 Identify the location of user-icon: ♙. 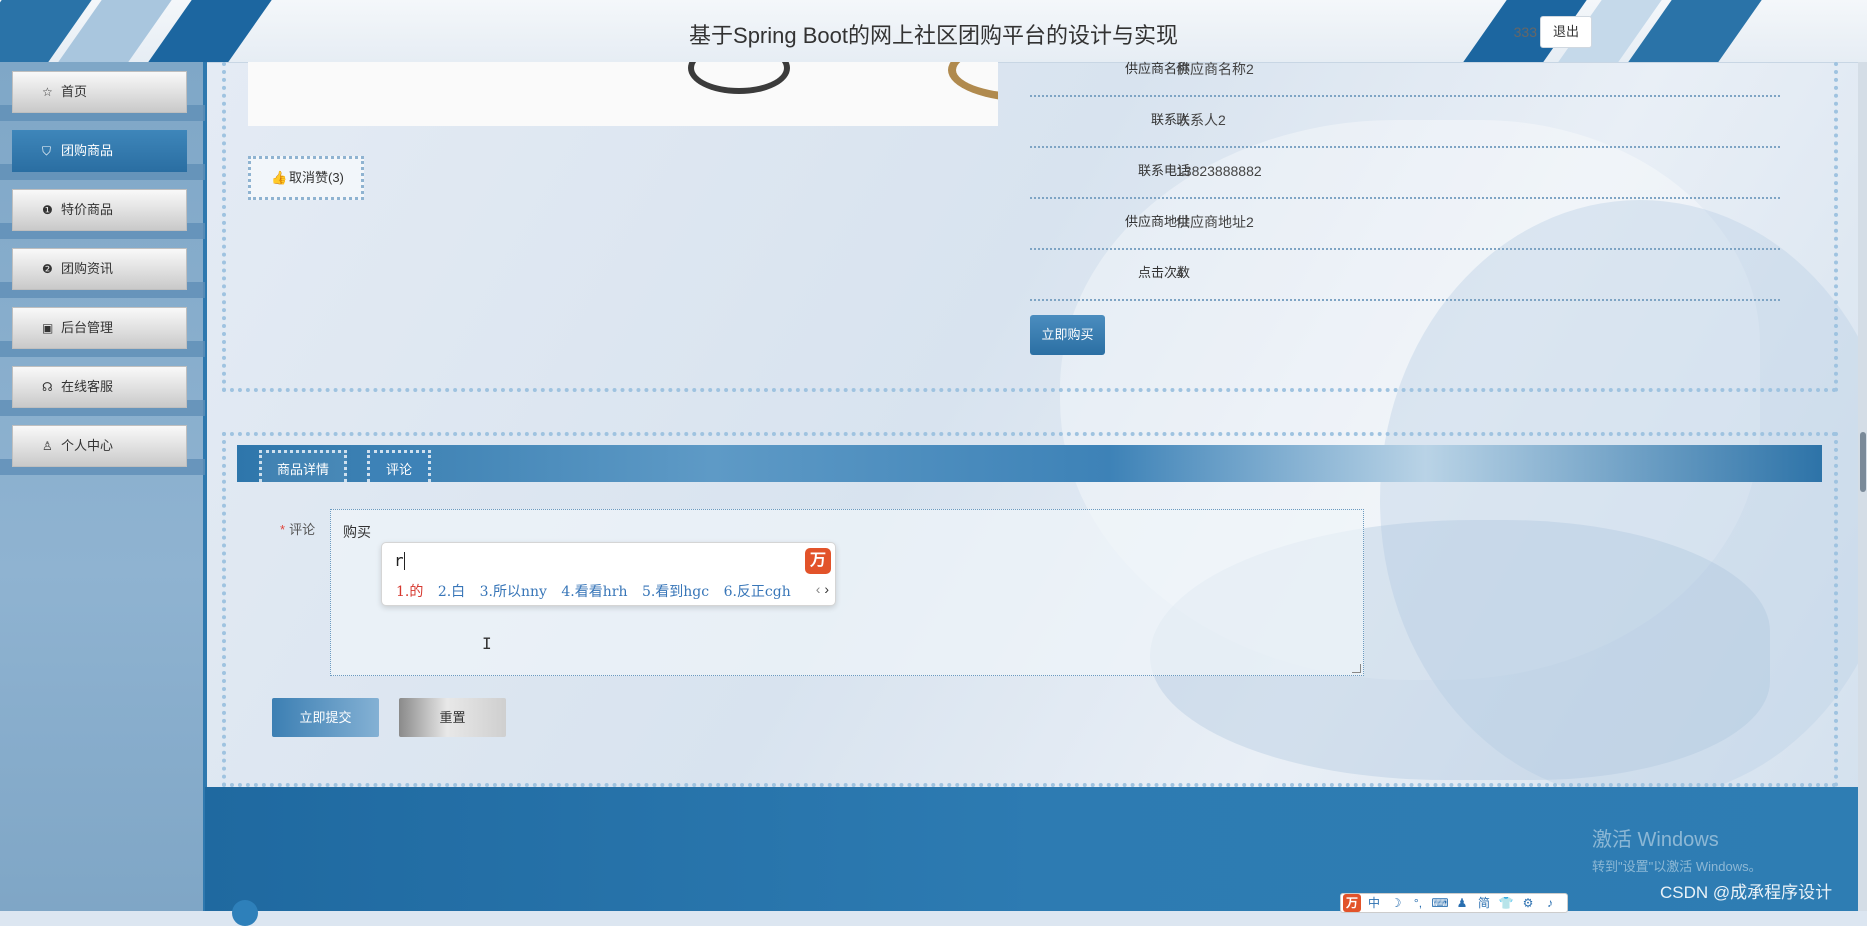
(47, 446).